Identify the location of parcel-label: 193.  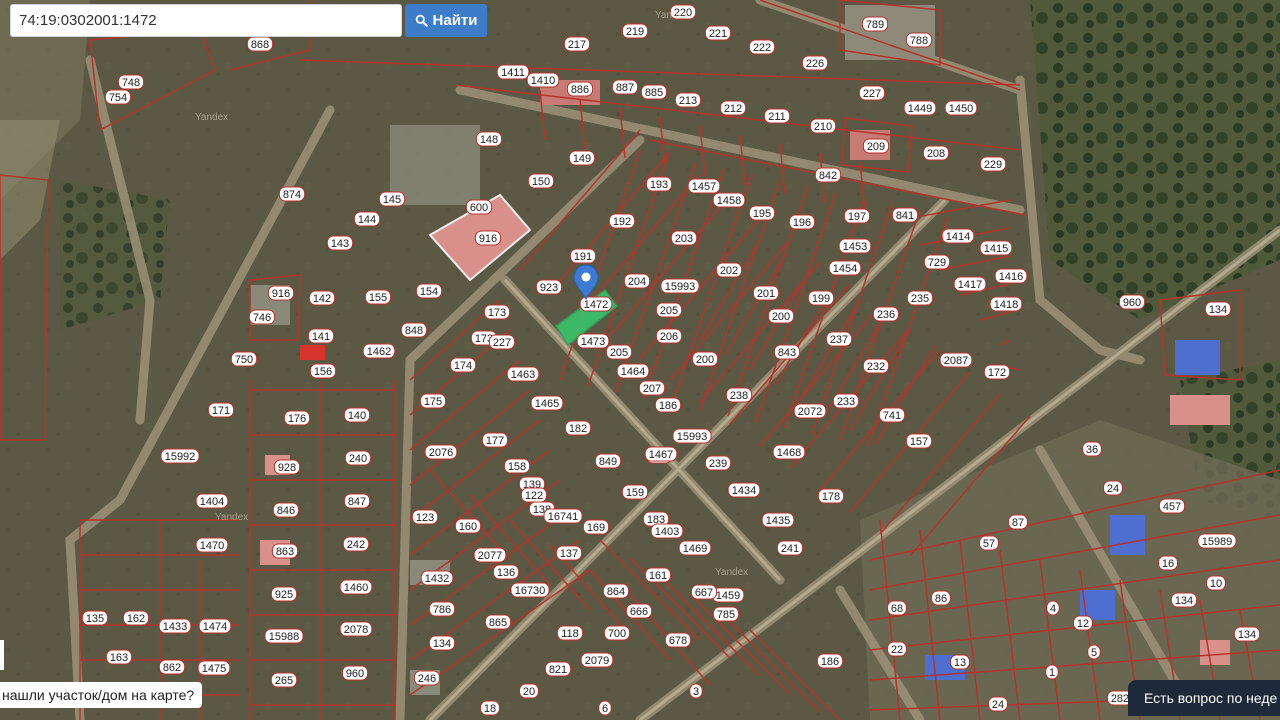
(659, 184).